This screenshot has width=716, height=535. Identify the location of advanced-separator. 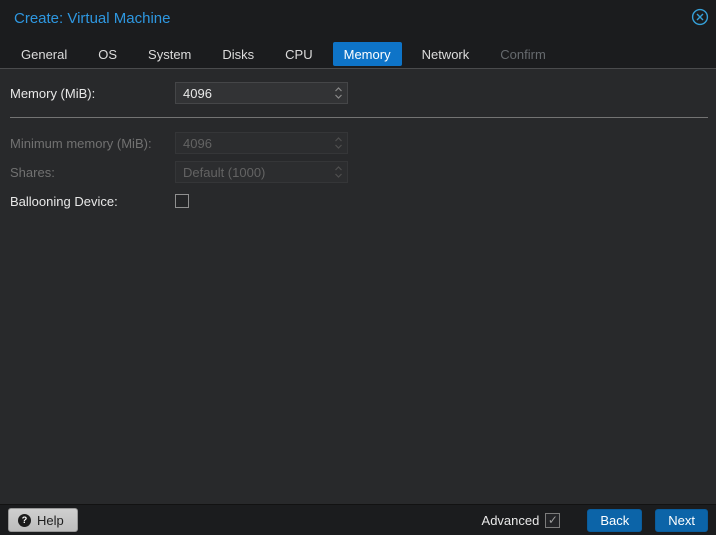
(359, 117).